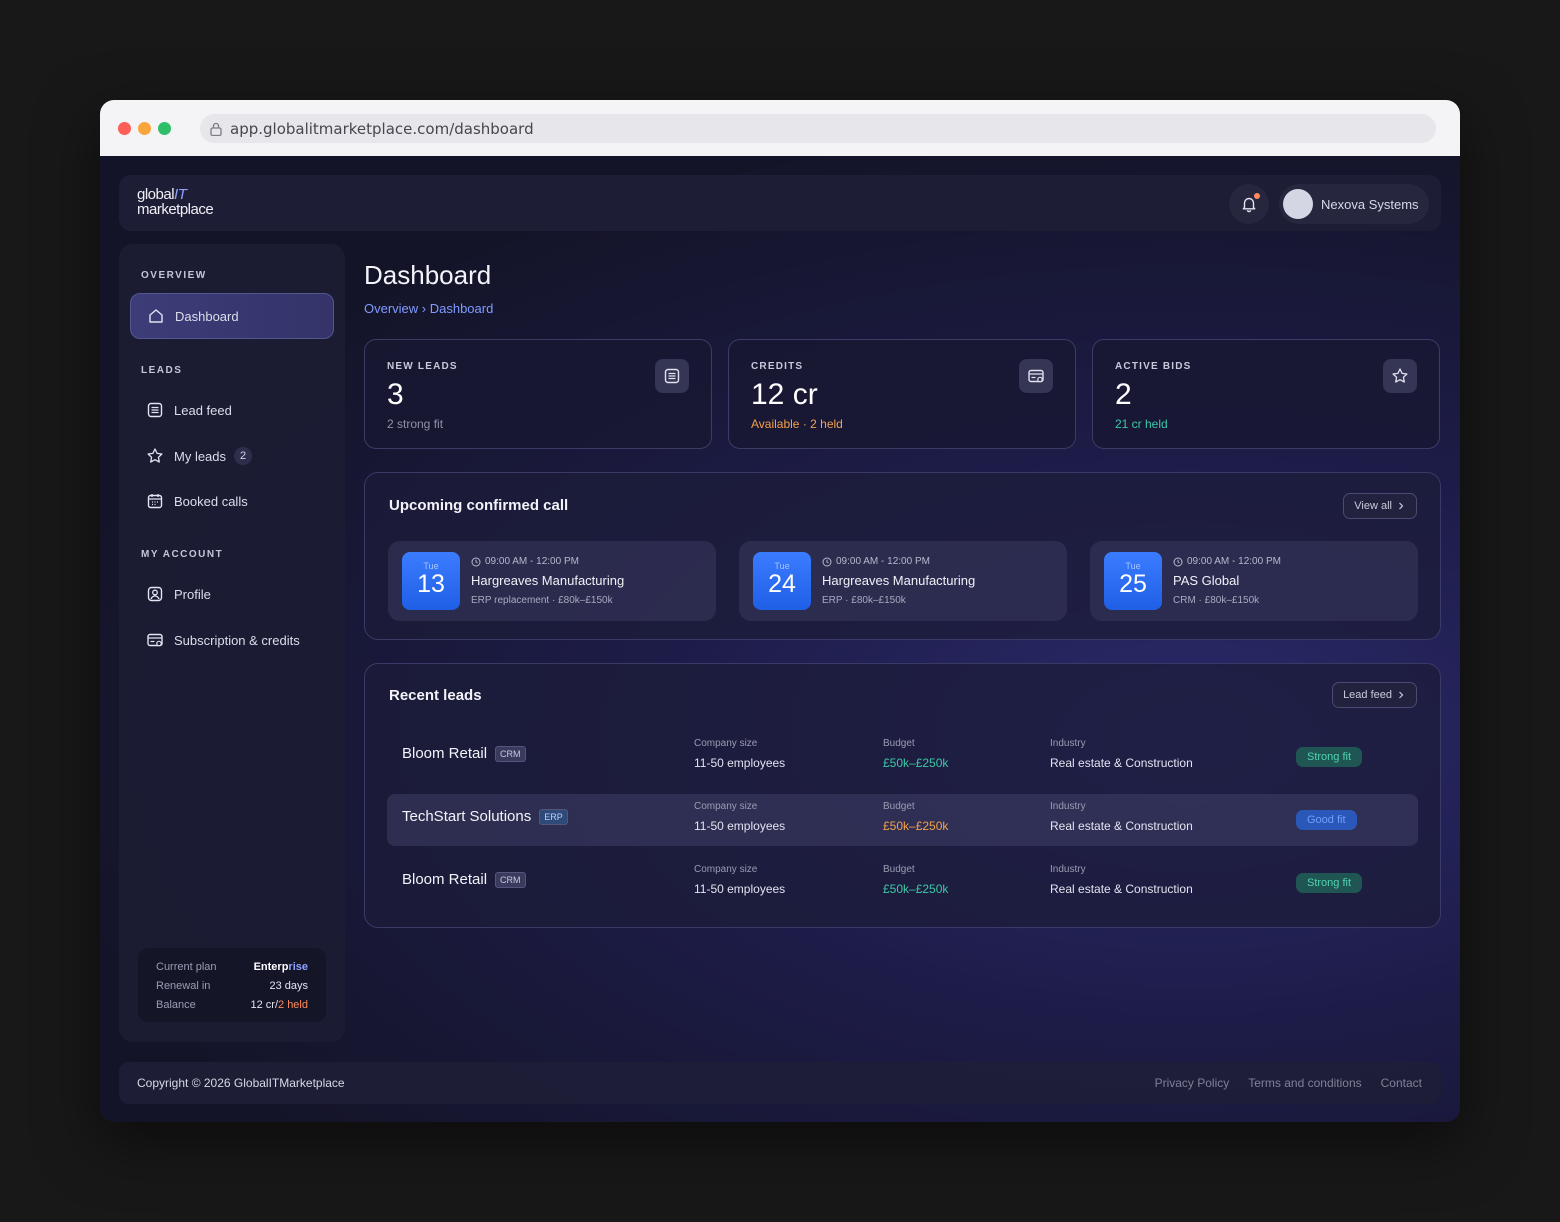 This screenshot has width=1560, height=1222. What do you see at coordinates (916, 763) in the screenshot?
I see `column-value: £50k–£250k` at bounding box center [916, 763].